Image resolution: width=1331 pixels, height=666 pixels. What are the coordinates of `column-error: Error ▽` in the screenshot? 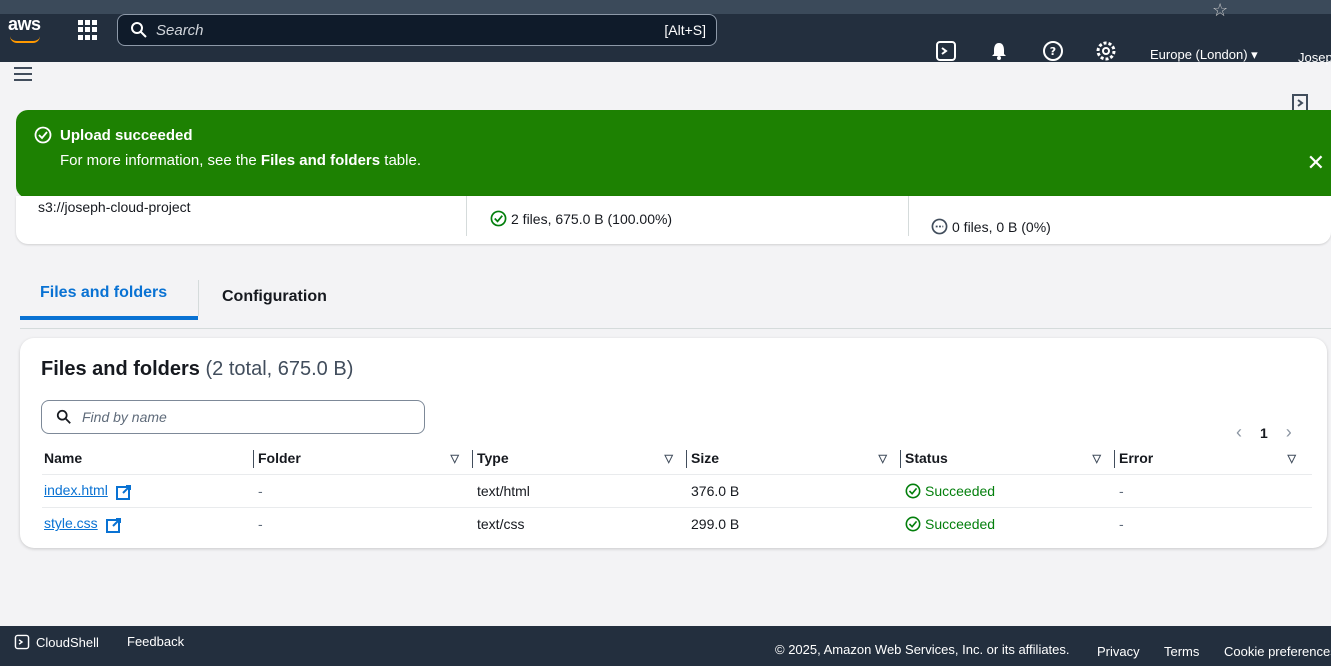 It's located at (1214, 458).